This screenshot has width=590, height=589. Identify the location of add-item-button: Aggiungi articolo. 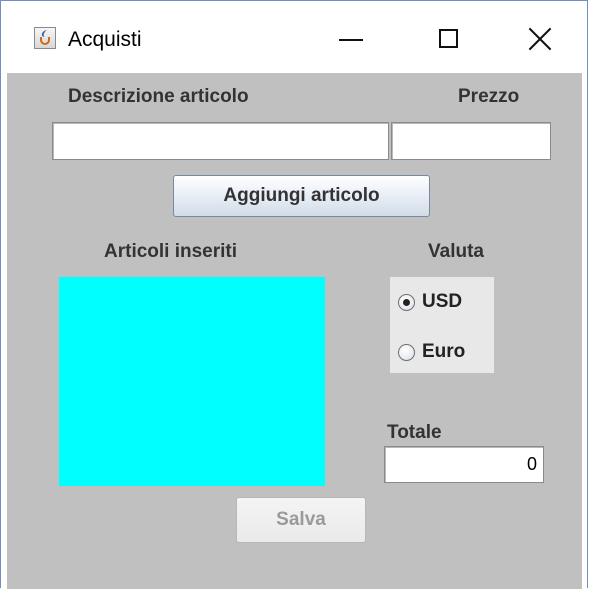
(301, 196).